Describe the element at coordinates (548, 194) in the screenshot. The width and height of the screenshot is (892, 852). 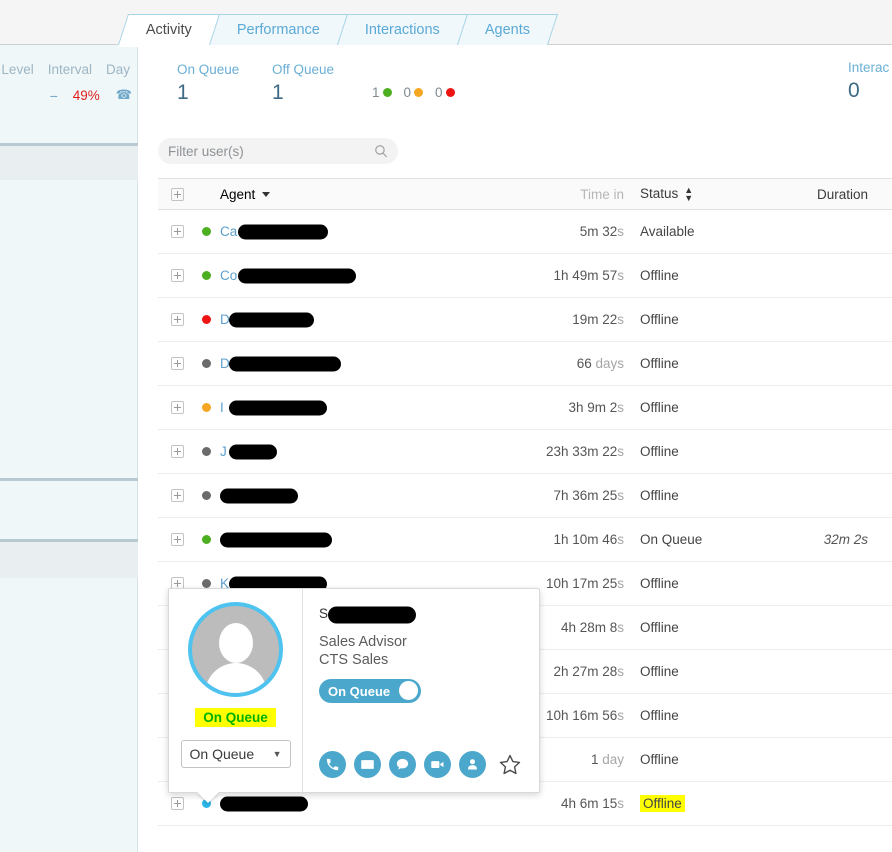
I see `column-time-in: Time in` at that location.